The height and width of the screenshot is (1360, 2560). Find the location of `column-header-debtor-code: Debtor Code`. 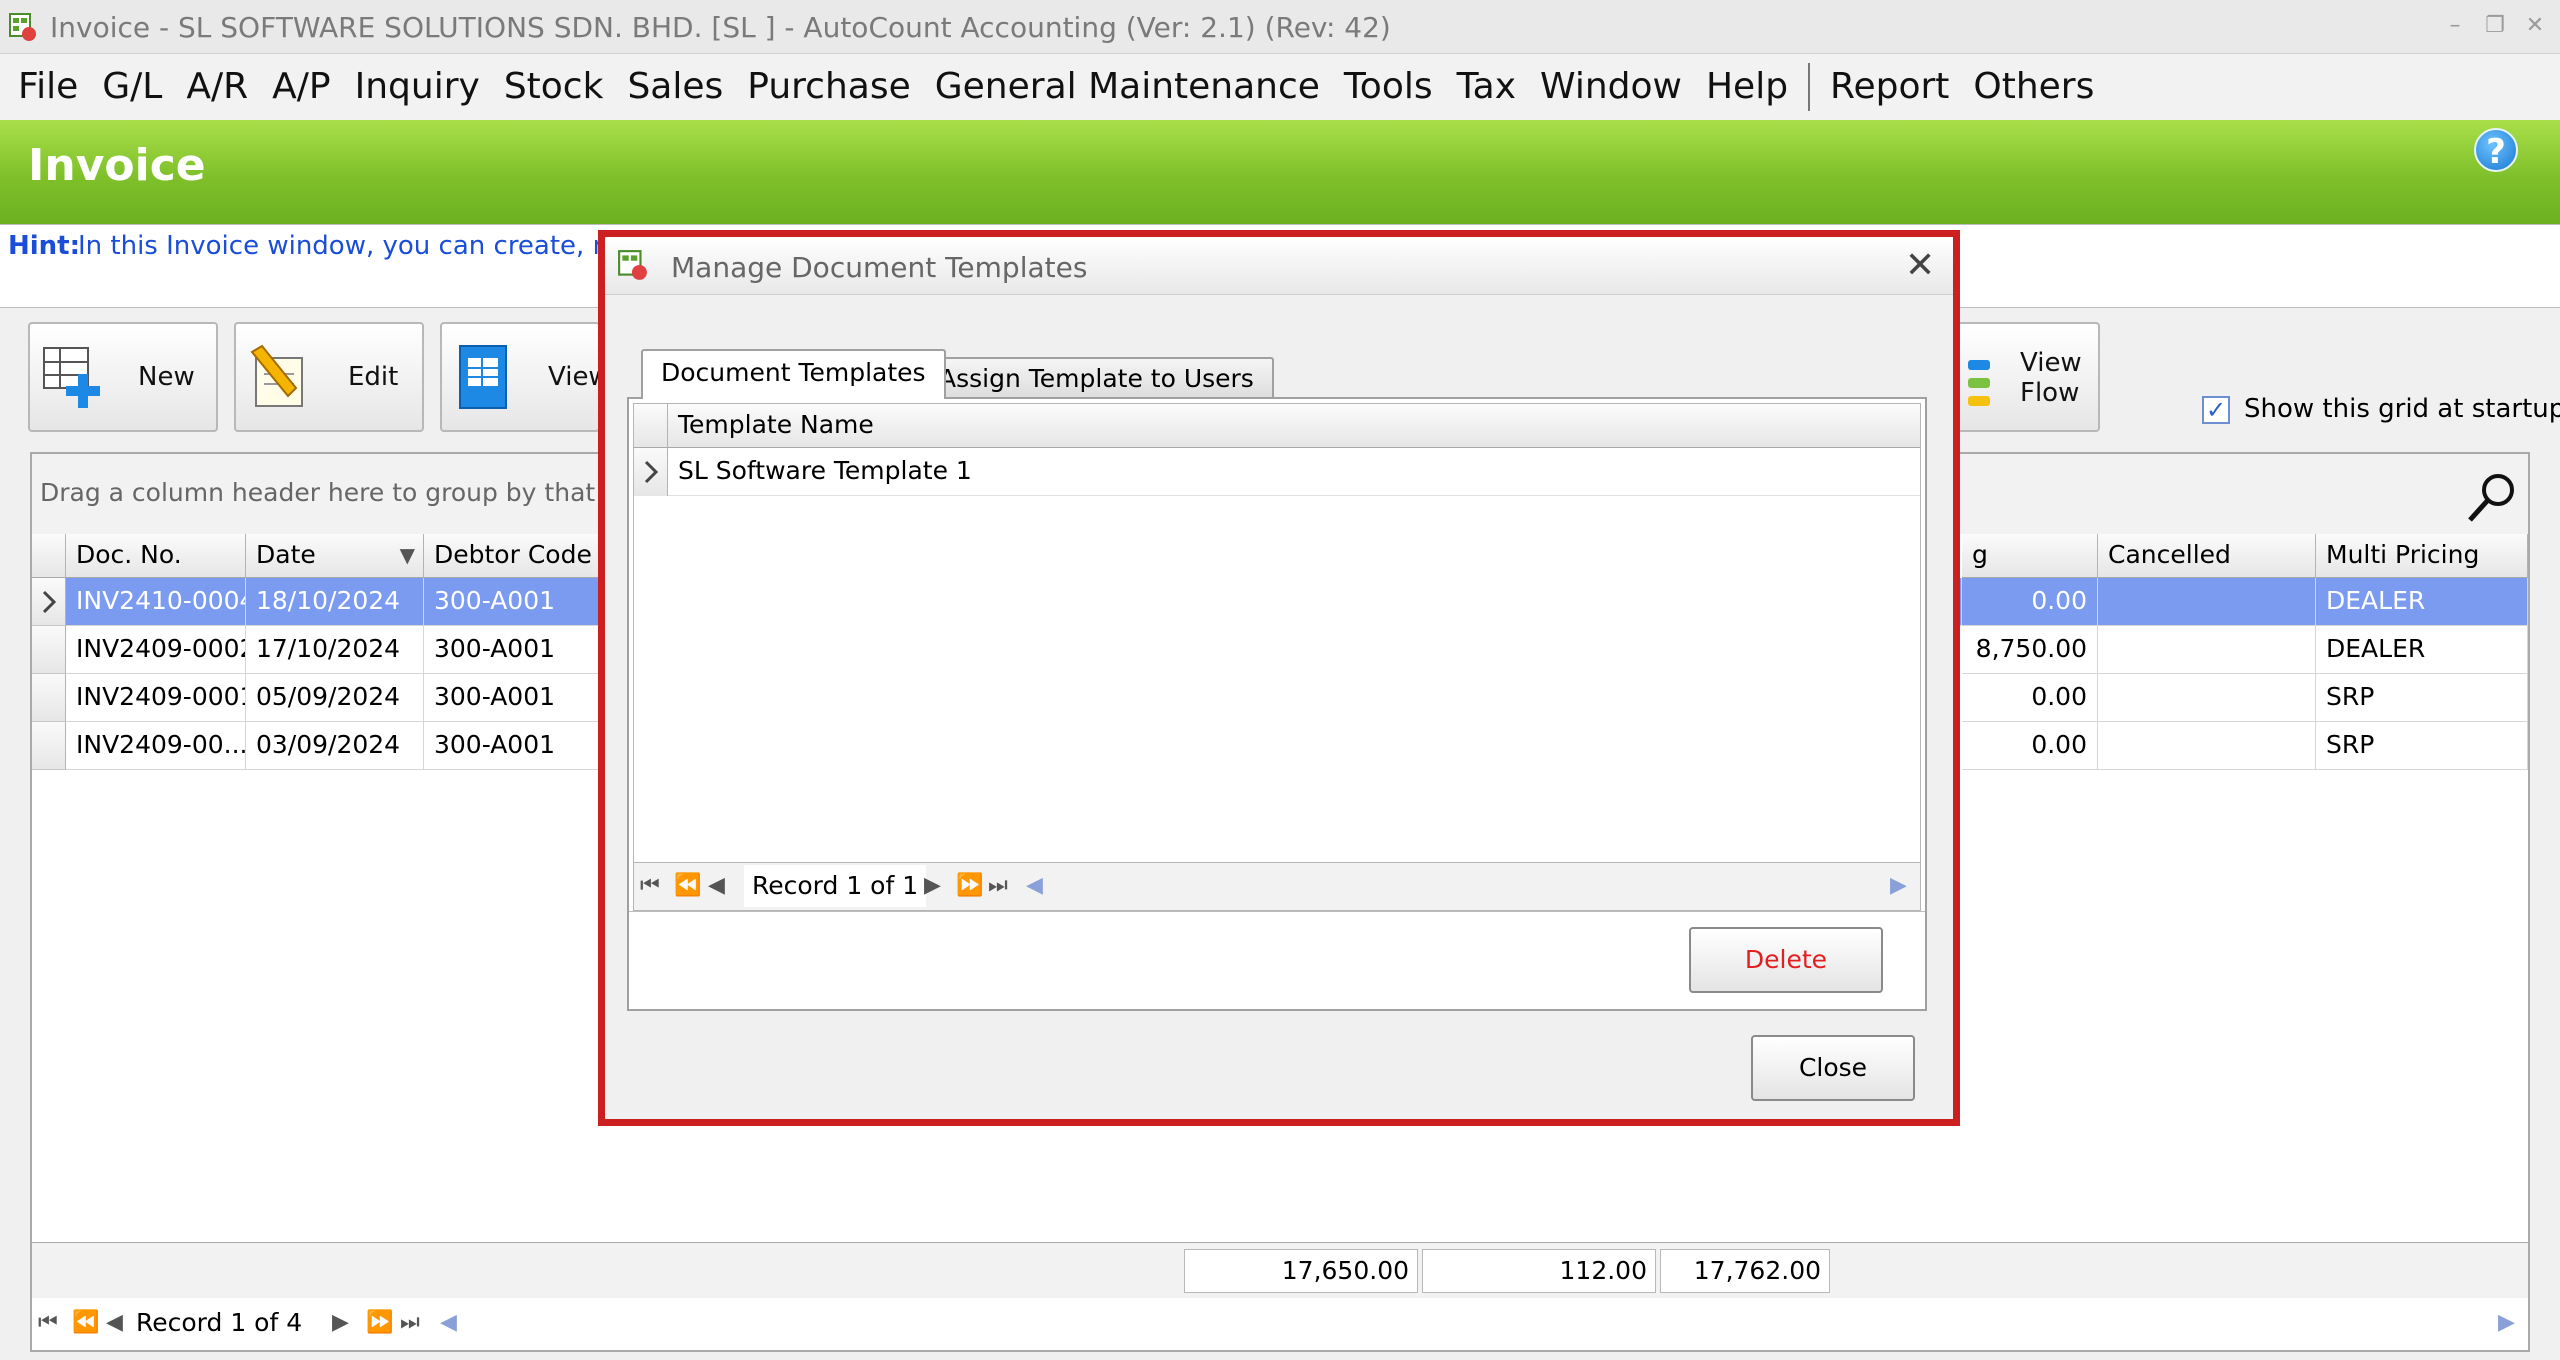

column-header-debtor-code: Debtor Code is located at coordinates (514, 556).